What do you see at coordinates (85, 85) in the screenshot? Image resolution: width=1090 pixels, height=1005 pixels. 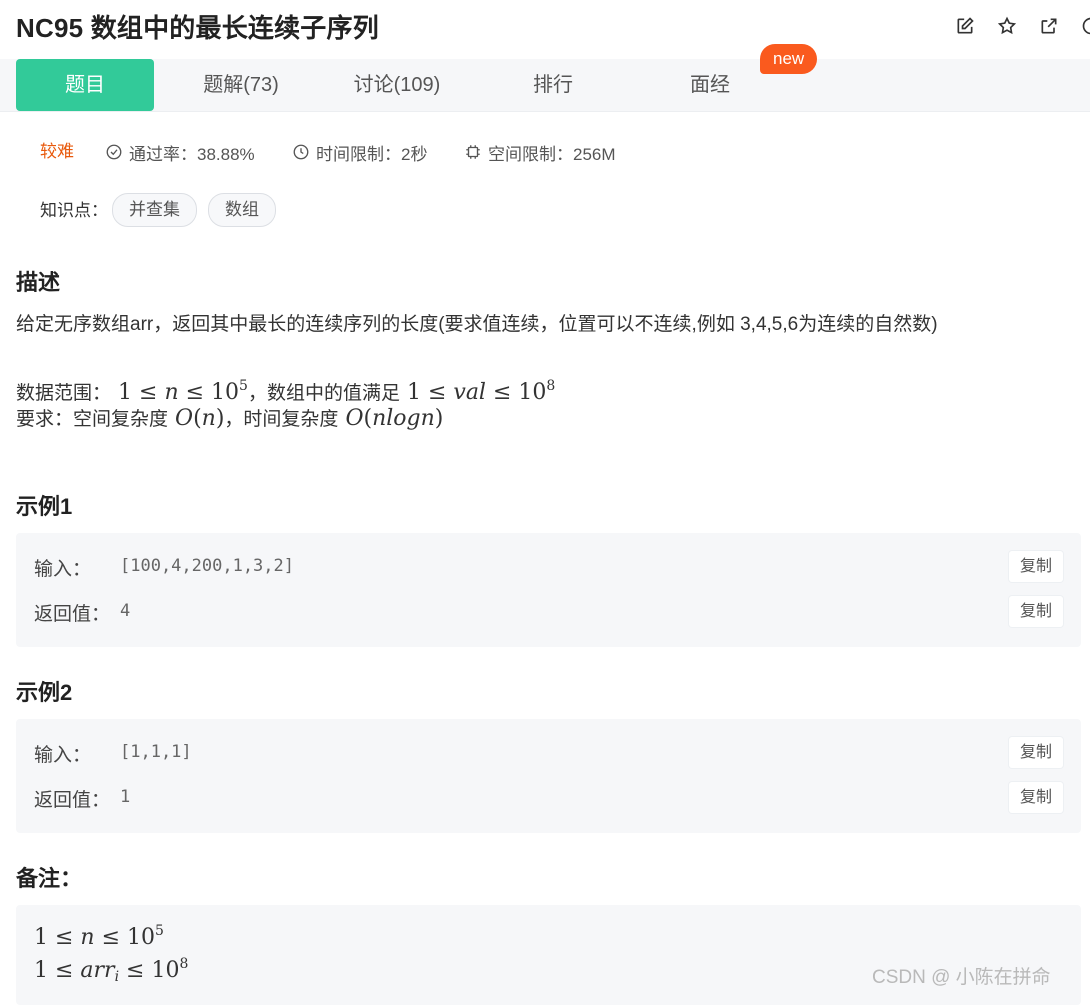 I see `tab-problem: 题目` at bounding box center [85, 85].